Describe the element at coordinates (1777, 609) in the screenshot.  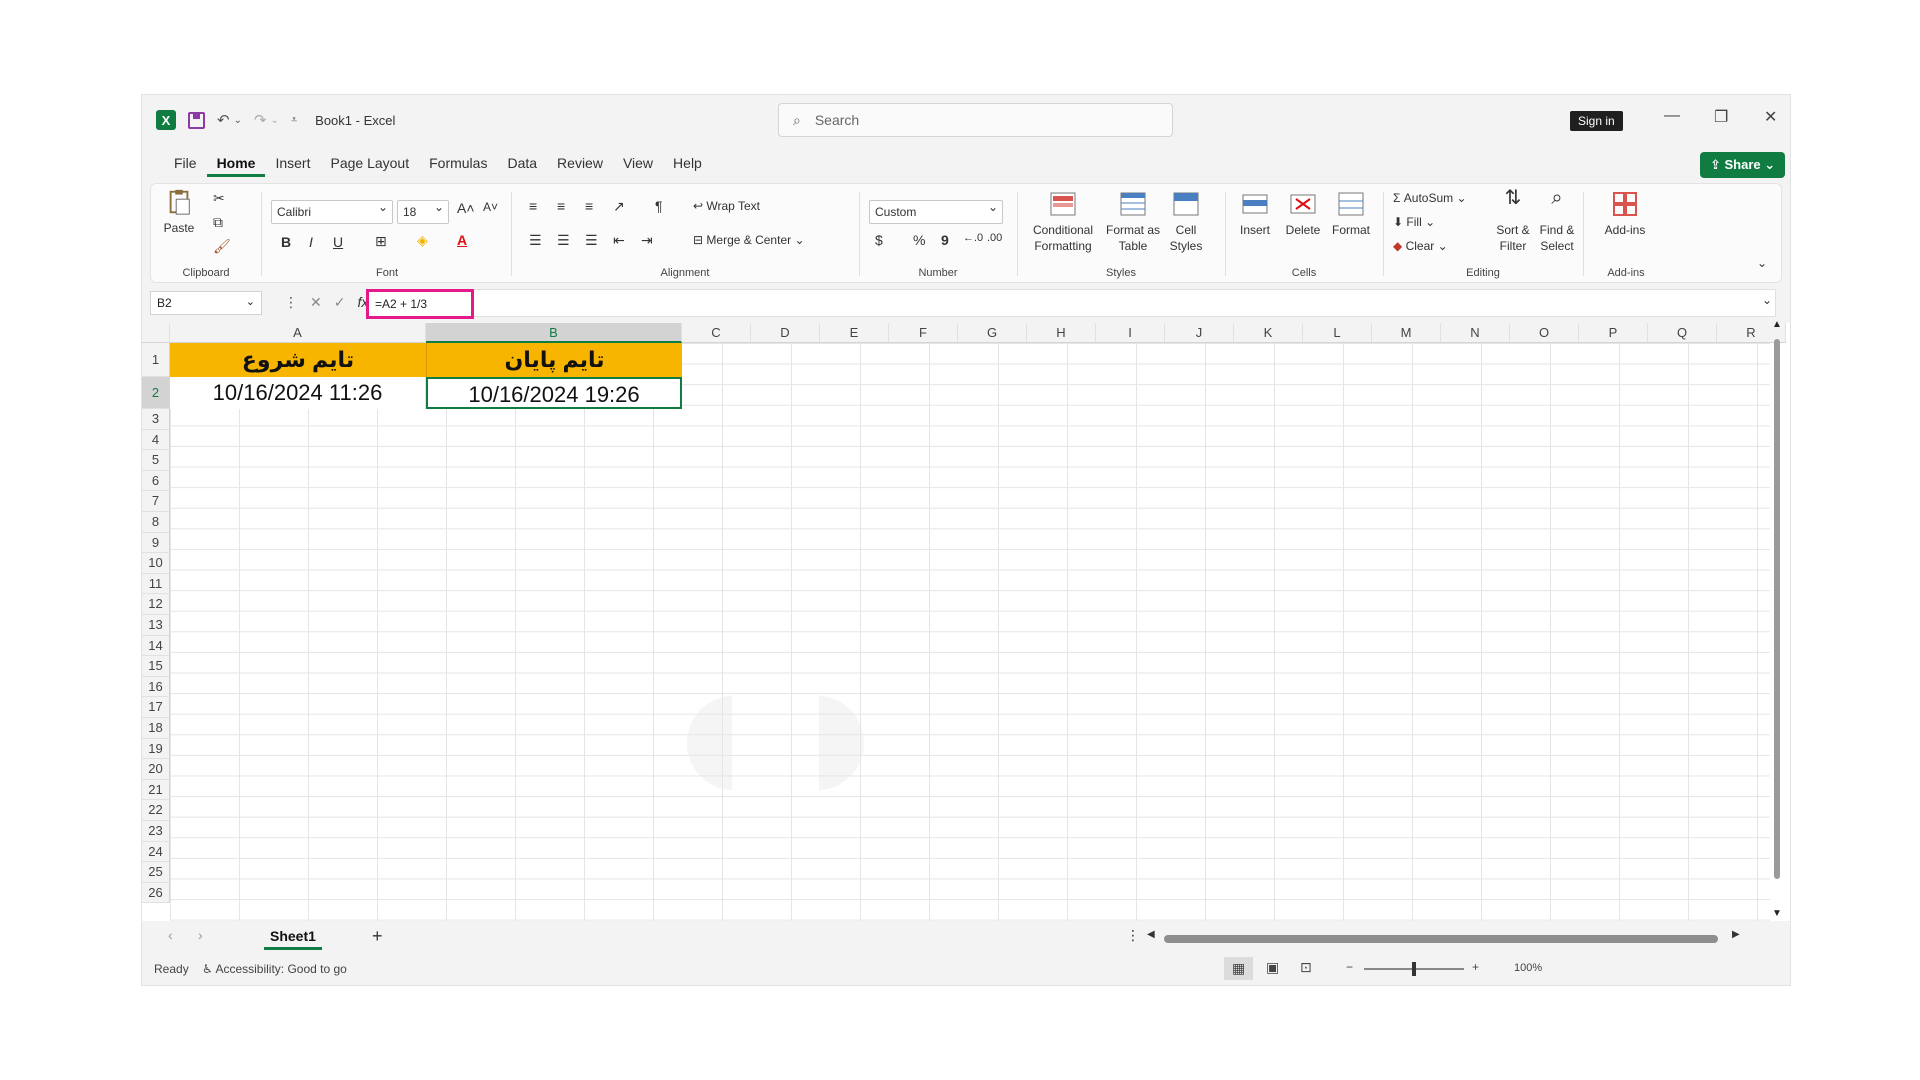
I see `vertical-scroll-thumb` at that location.